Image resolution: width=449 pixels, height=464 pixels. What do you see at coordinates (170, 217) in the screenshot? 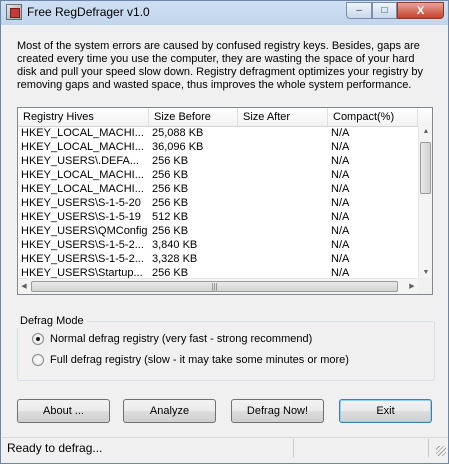
I see `cell-size-before: 512 KB` at bounding box center [170, 217].